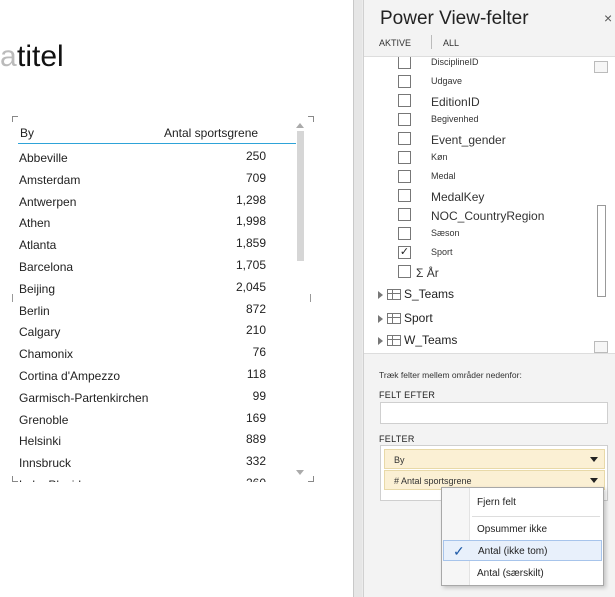  Describe the element at coordinates (478, 342) in the screenshot. I see `table-group-w-teams: W_Teams` at that location.